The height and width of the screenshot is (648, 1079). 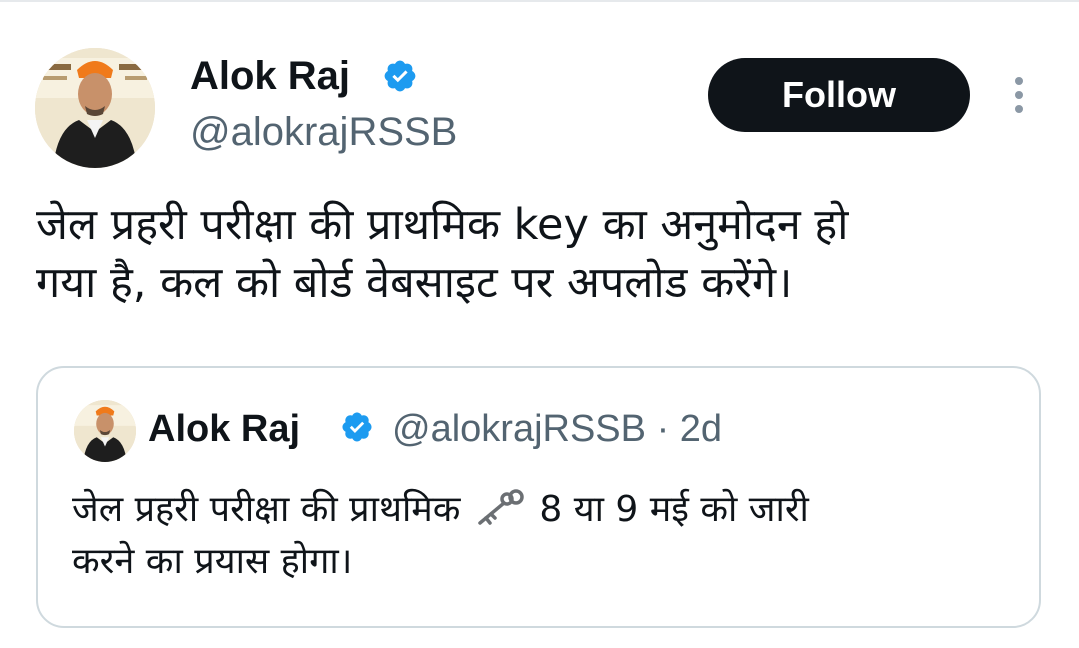 I want to click on top-divider, so click(x=539, y=1).